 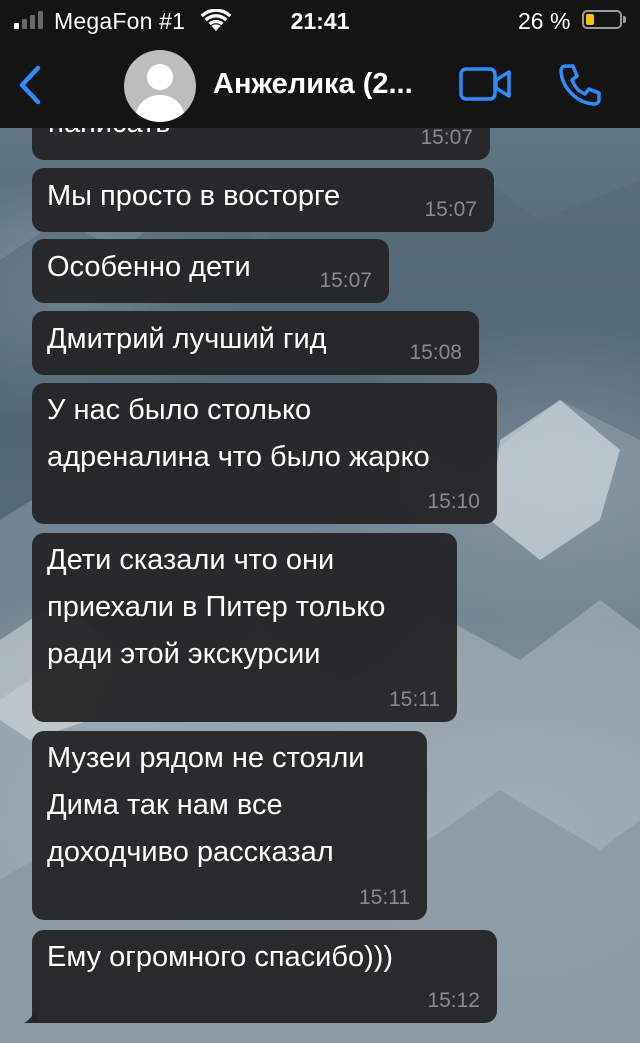 I want to click on message-bubble: Особенно дети 15:07, so click(x=210, y=271).